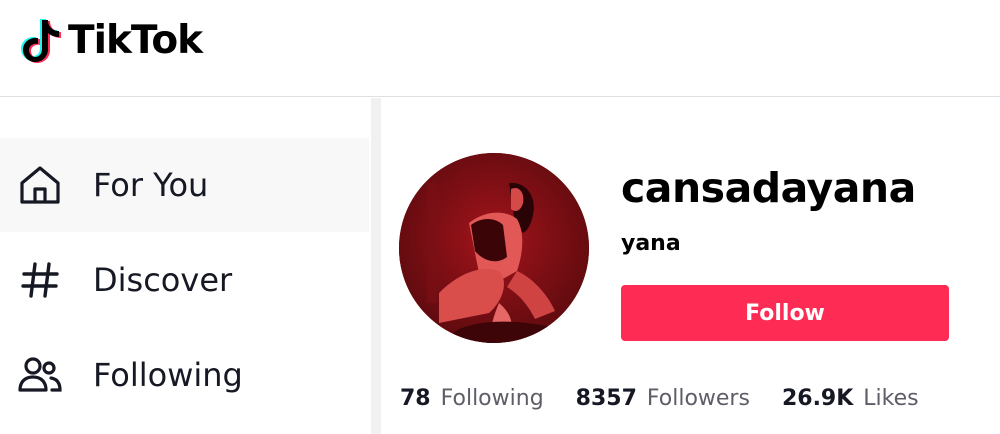  I want to click on followers-label: Followers, so click(698, 398).